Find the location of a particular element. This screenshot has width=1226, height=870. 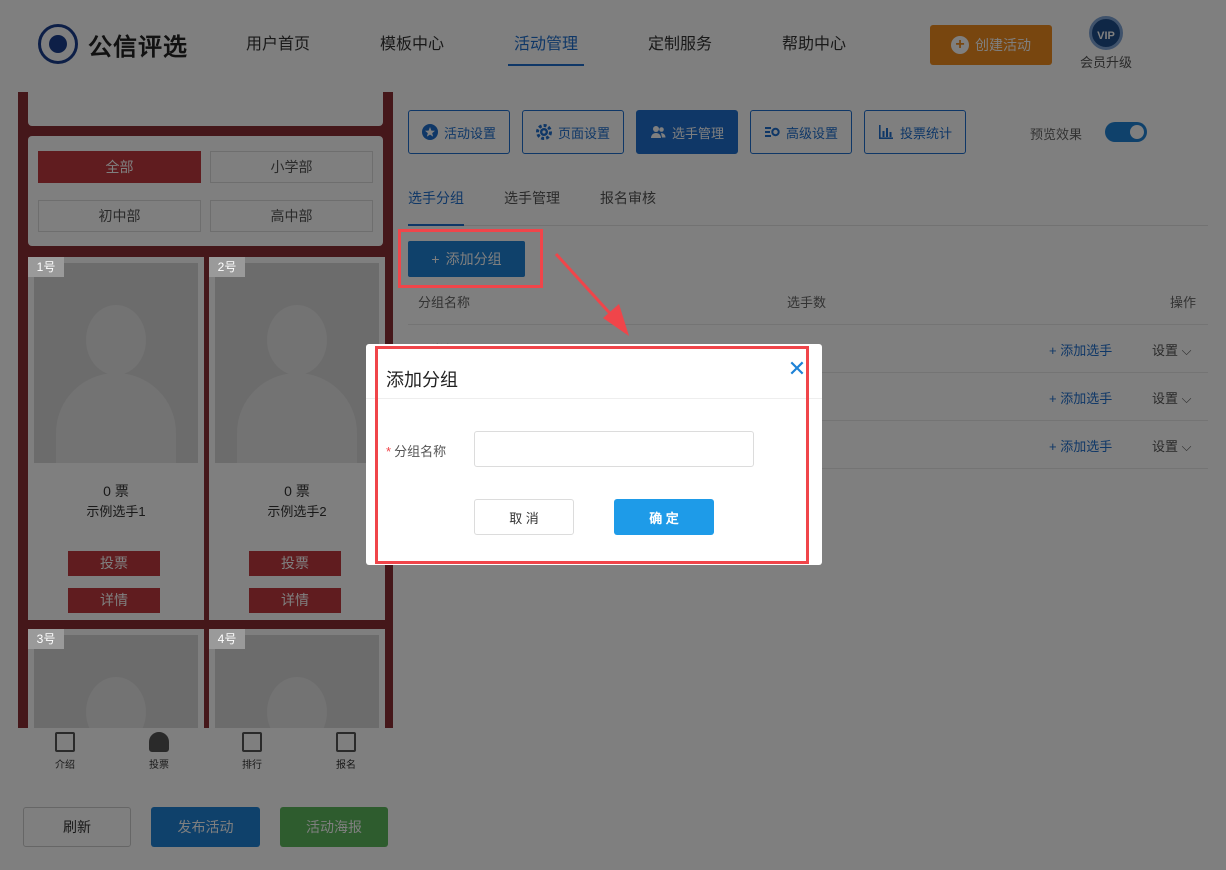

highlight-box-dialog is located at coordinates (592, 455).